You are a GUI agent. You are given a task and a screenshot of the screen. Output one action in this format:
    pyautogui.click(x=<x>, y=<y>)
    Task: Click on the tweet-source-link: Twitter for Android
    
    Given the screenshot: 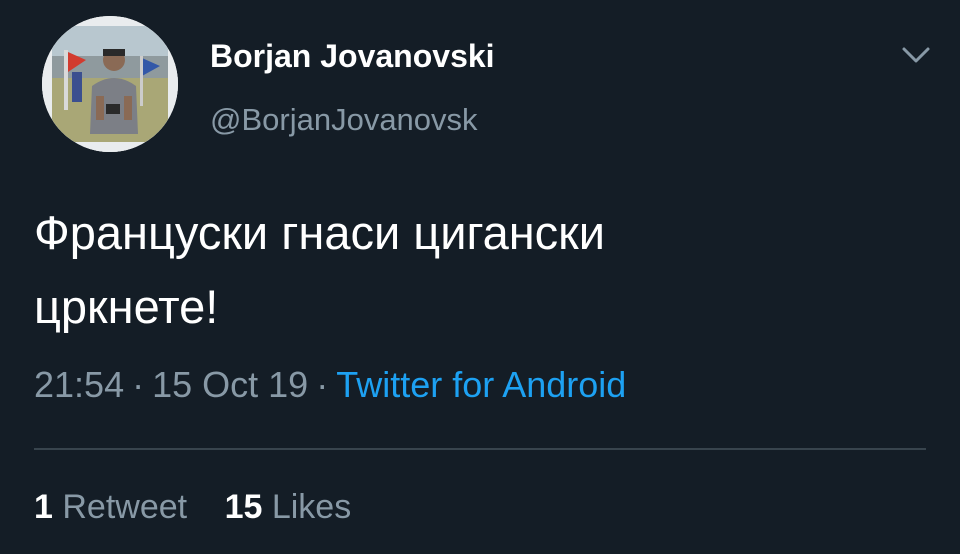 What is the action you would take?
    pyautogui.click(x=481, y=384)
    